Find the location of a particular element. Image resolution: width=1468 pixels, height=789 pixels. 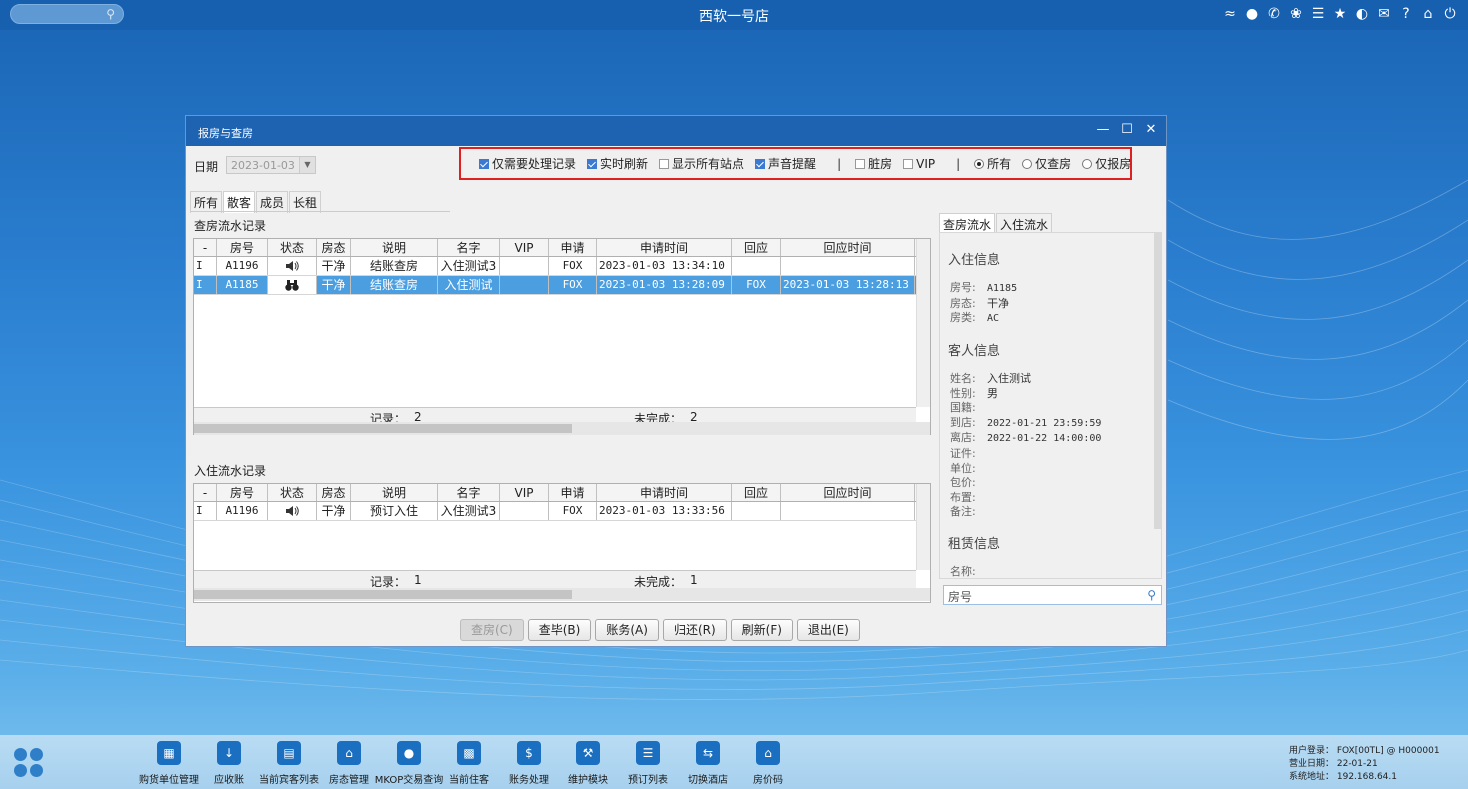

dialog-title-bar: 报房与查房 — ☐ ✕ is located at coordinates (676, 131).